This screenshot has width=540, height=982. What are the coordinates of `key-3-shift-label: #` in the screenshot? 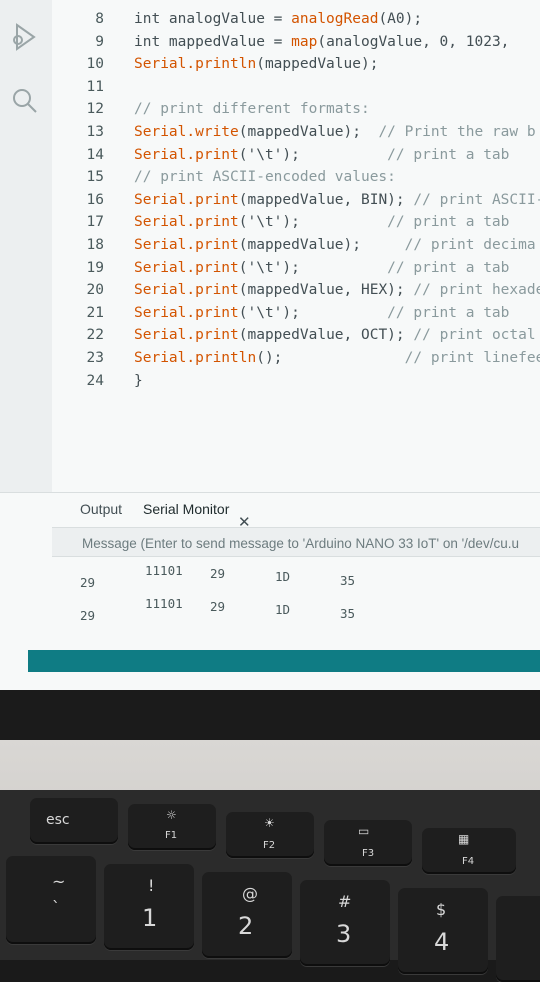 It's located at (345, 901).